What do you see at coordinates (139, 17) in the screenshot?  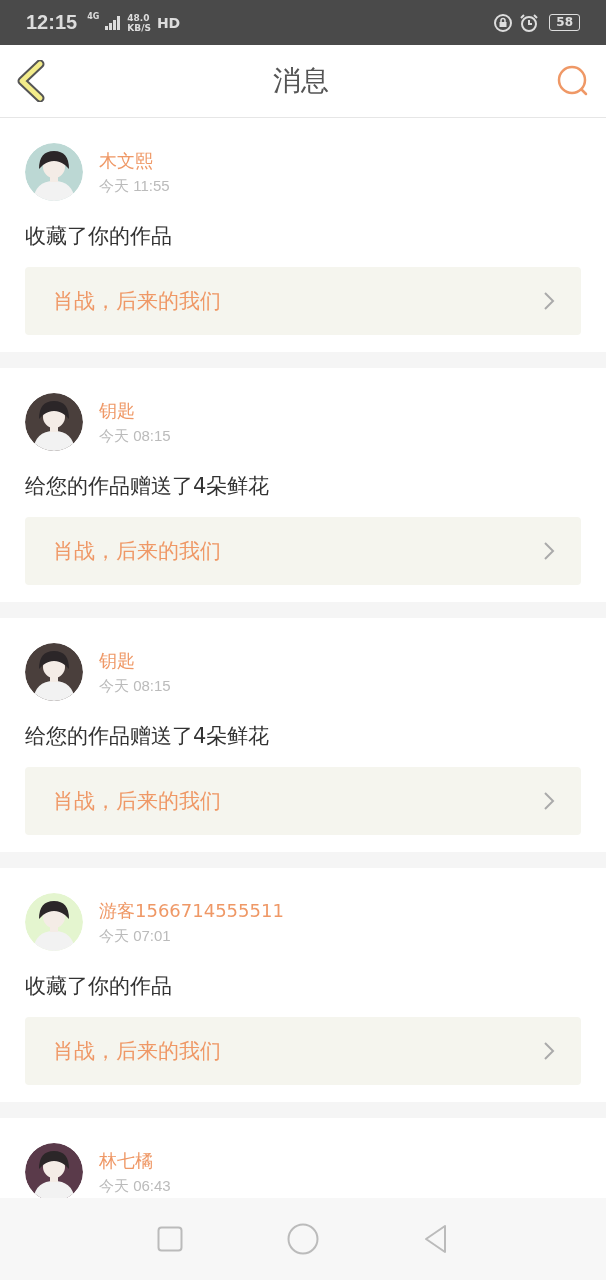 I see `speed-value: 48.0` at bounding box center [139, 17].